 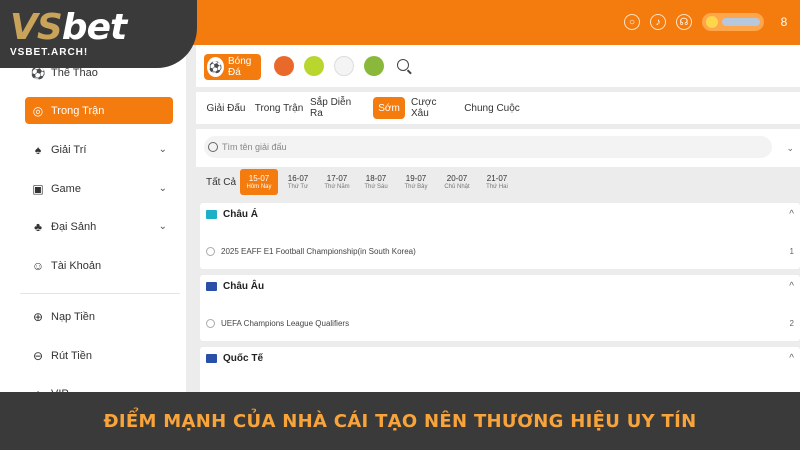 I want to click on sidebar-item-nap-tien: ⊕ Nạp Tiền, so click(x=99, y=316).